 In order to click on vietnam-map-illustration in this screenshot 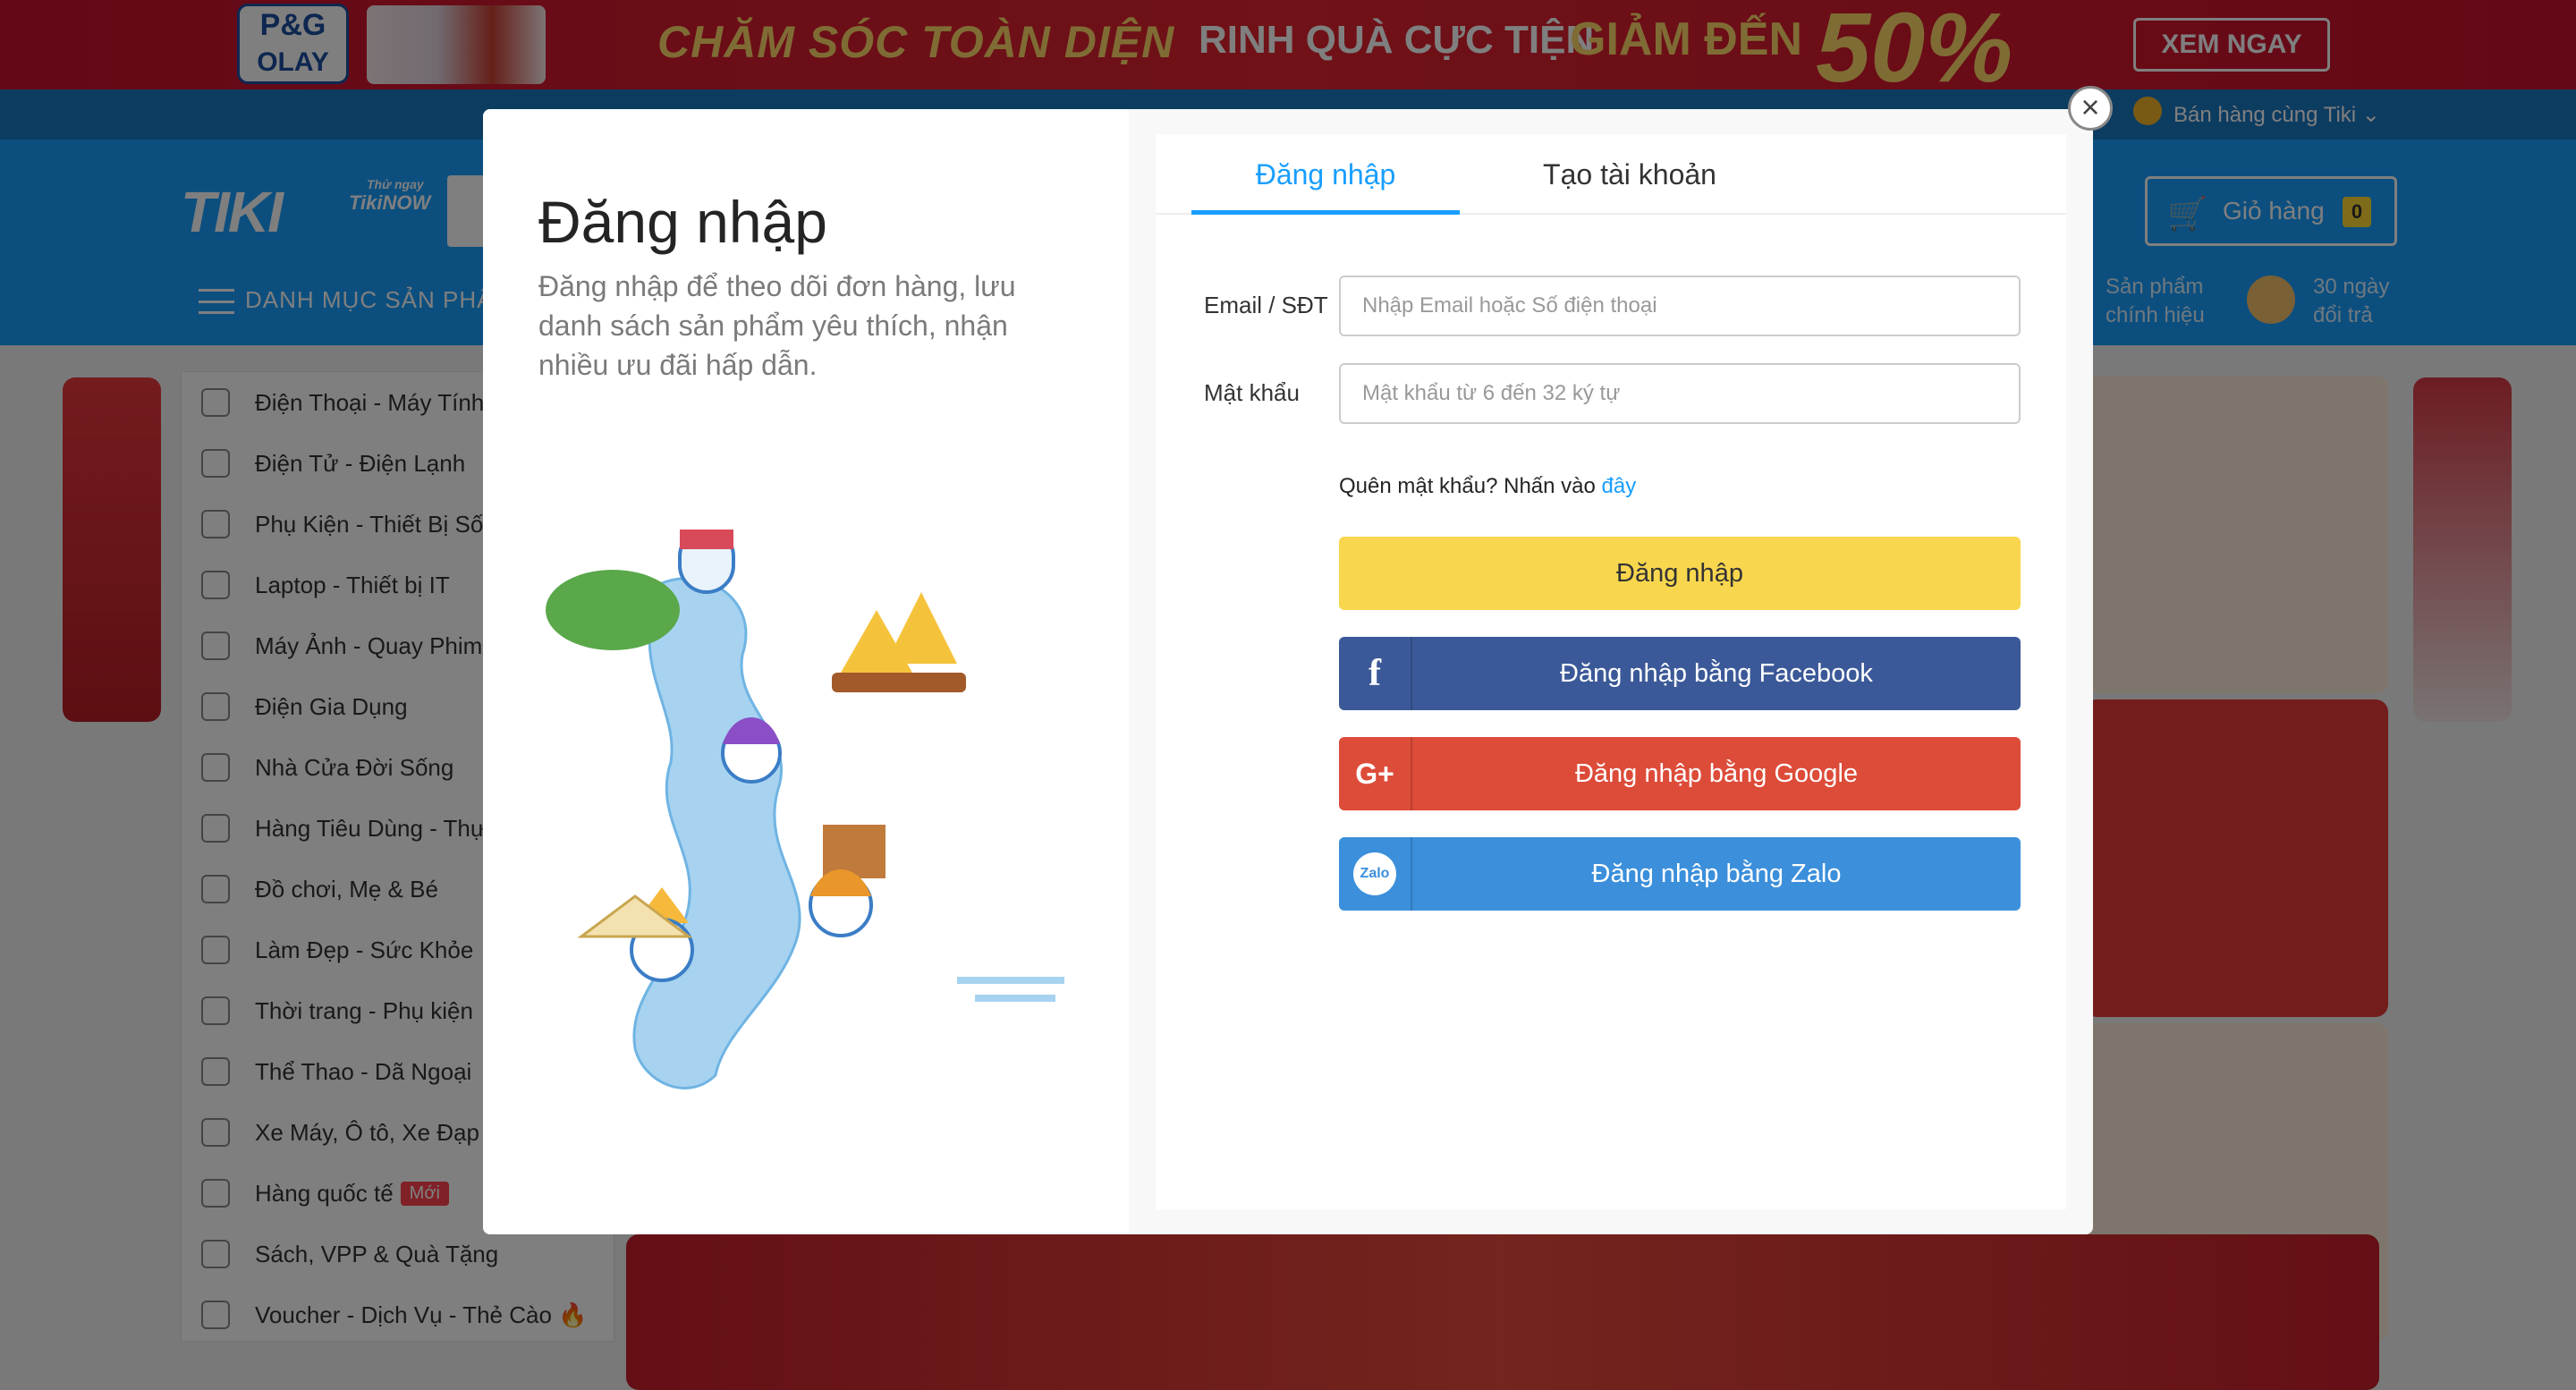, I will do `click(805, 809)`.